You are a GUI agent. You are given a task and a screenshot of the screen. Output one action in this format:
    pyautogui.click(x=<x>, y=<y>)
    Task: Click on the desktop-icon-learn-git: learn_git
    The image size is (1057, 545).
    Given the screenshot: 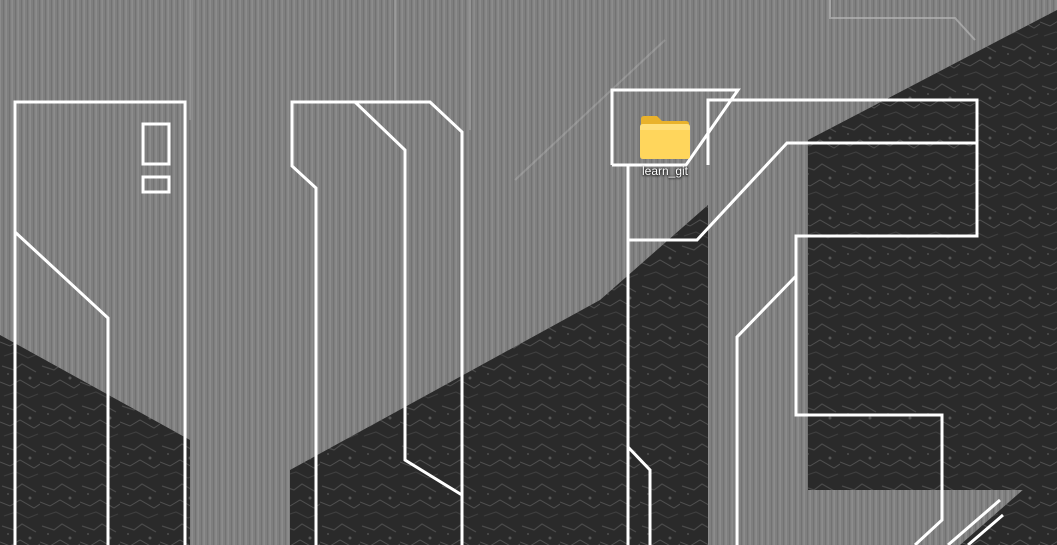 What is the action you would take?
    pyautogui.click(x=665, y=151)
    